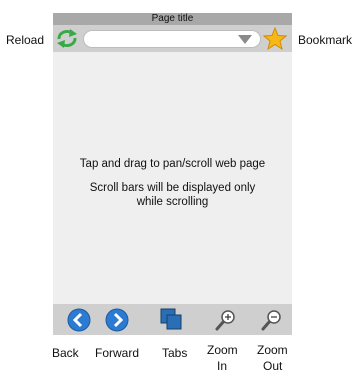 The width and height of the screenshot is (360, 380). I want to click on tabs-callout: Tabs, so click(175, 353).